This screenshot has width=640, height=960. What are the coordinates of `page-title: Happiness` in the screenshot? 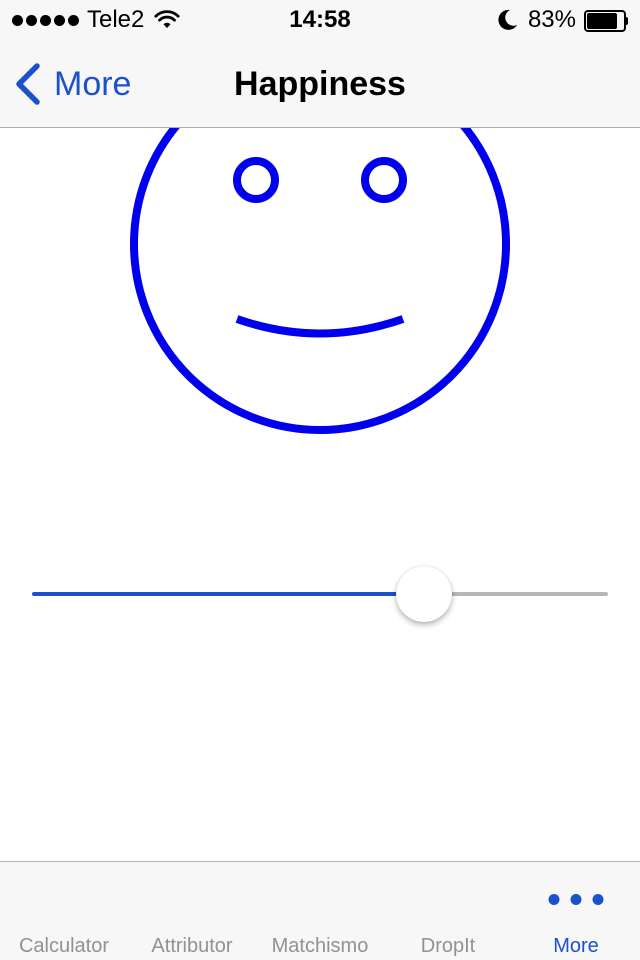 It's located at (320, 84).